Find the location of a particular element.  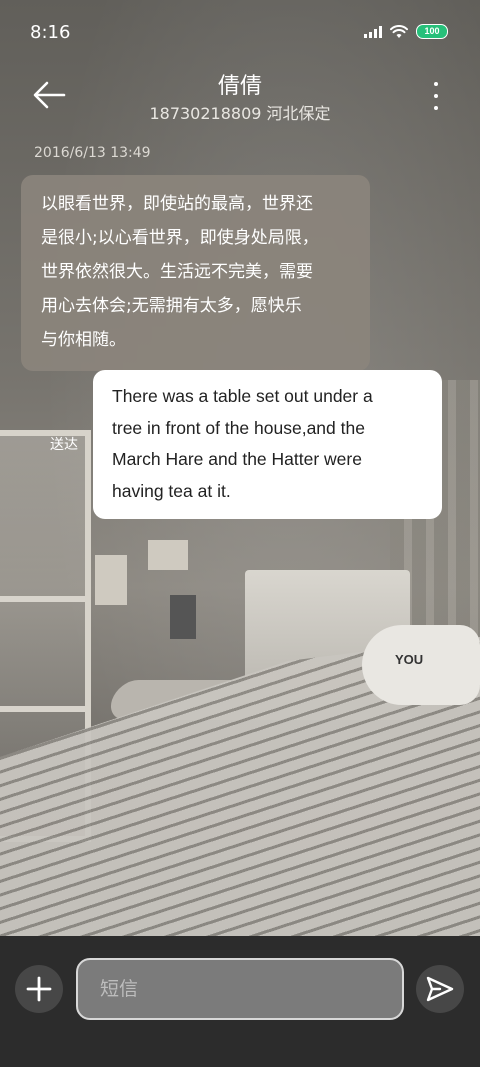

send-button is located at coordinates (440, 989).